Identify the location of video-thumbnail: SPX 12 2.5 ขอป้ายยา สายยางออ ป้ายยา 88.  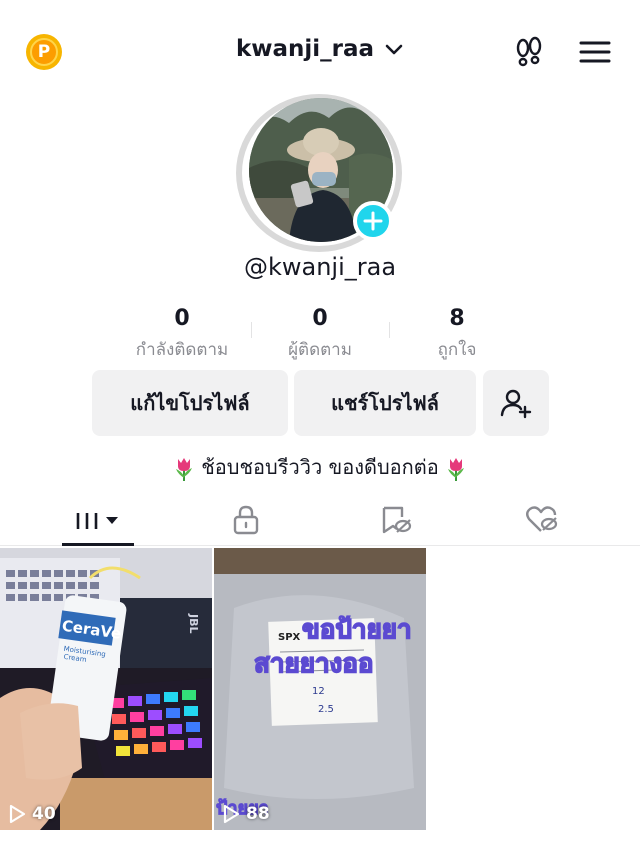
(320, 689).